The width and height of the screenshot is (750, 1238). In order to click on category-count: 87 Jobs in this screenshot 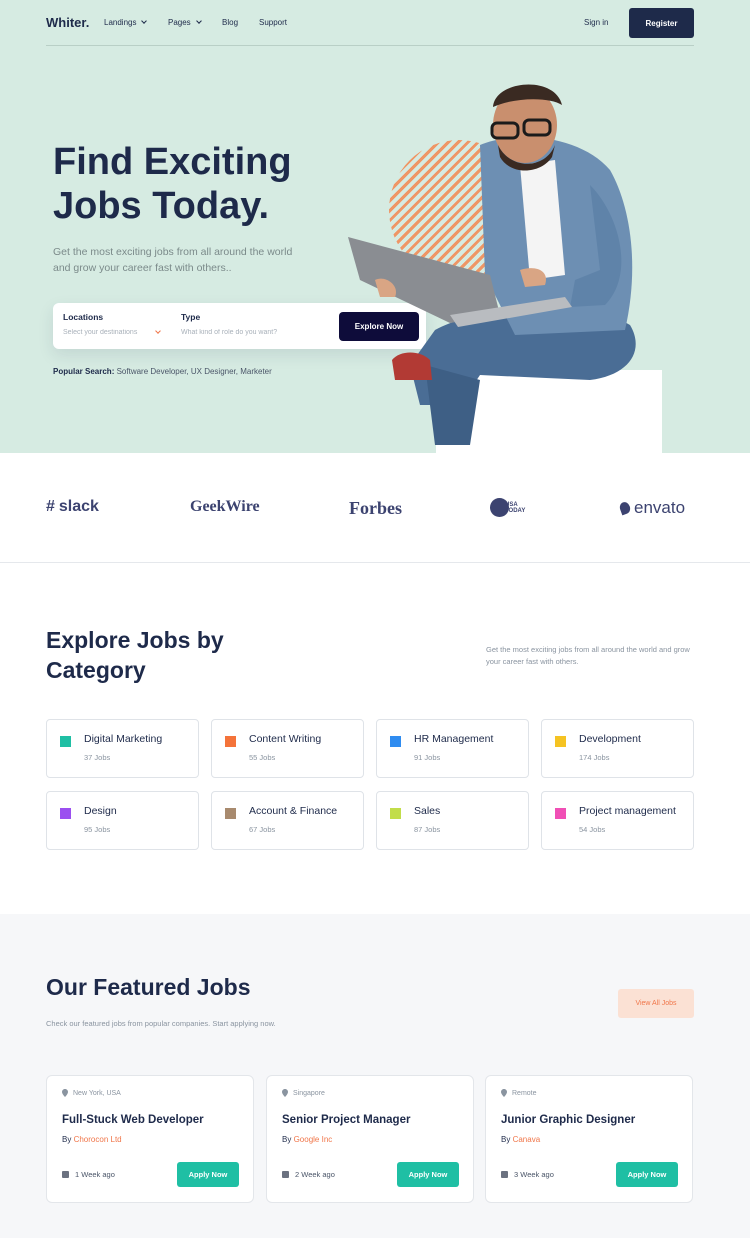, I will do `click(427, 829)`.